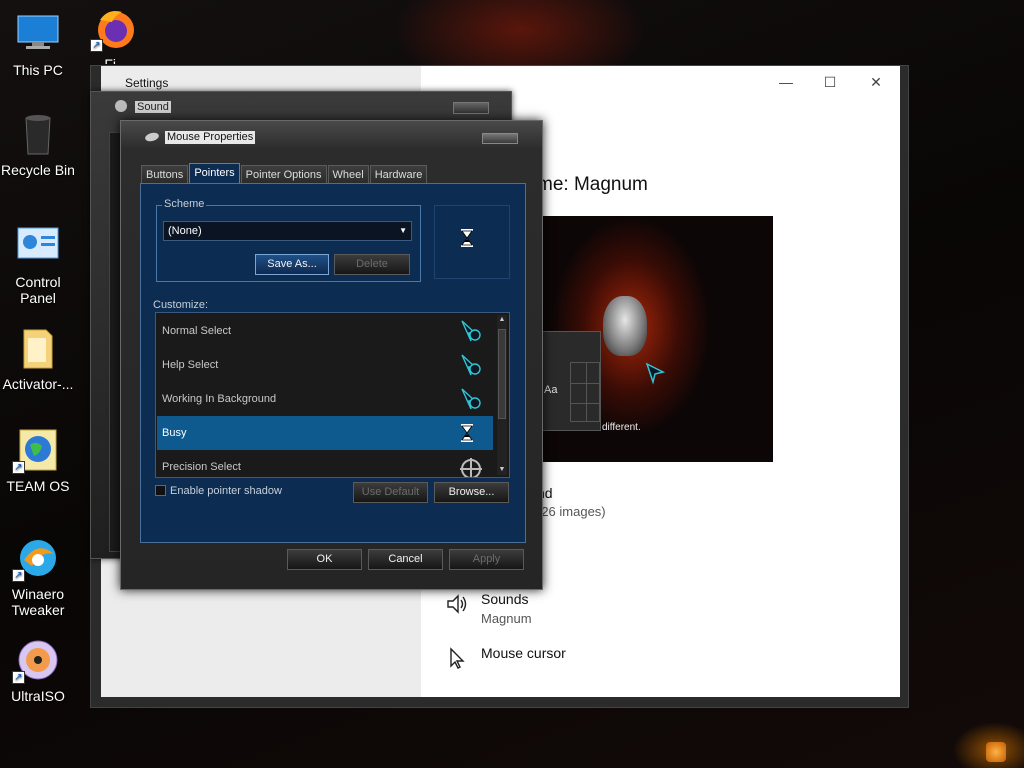 The width and height of the screenshot is (1024, 768). Describe the element at coordinates (506, 618) in the screenshot. I see `sounds-value: Magnum` at that location.